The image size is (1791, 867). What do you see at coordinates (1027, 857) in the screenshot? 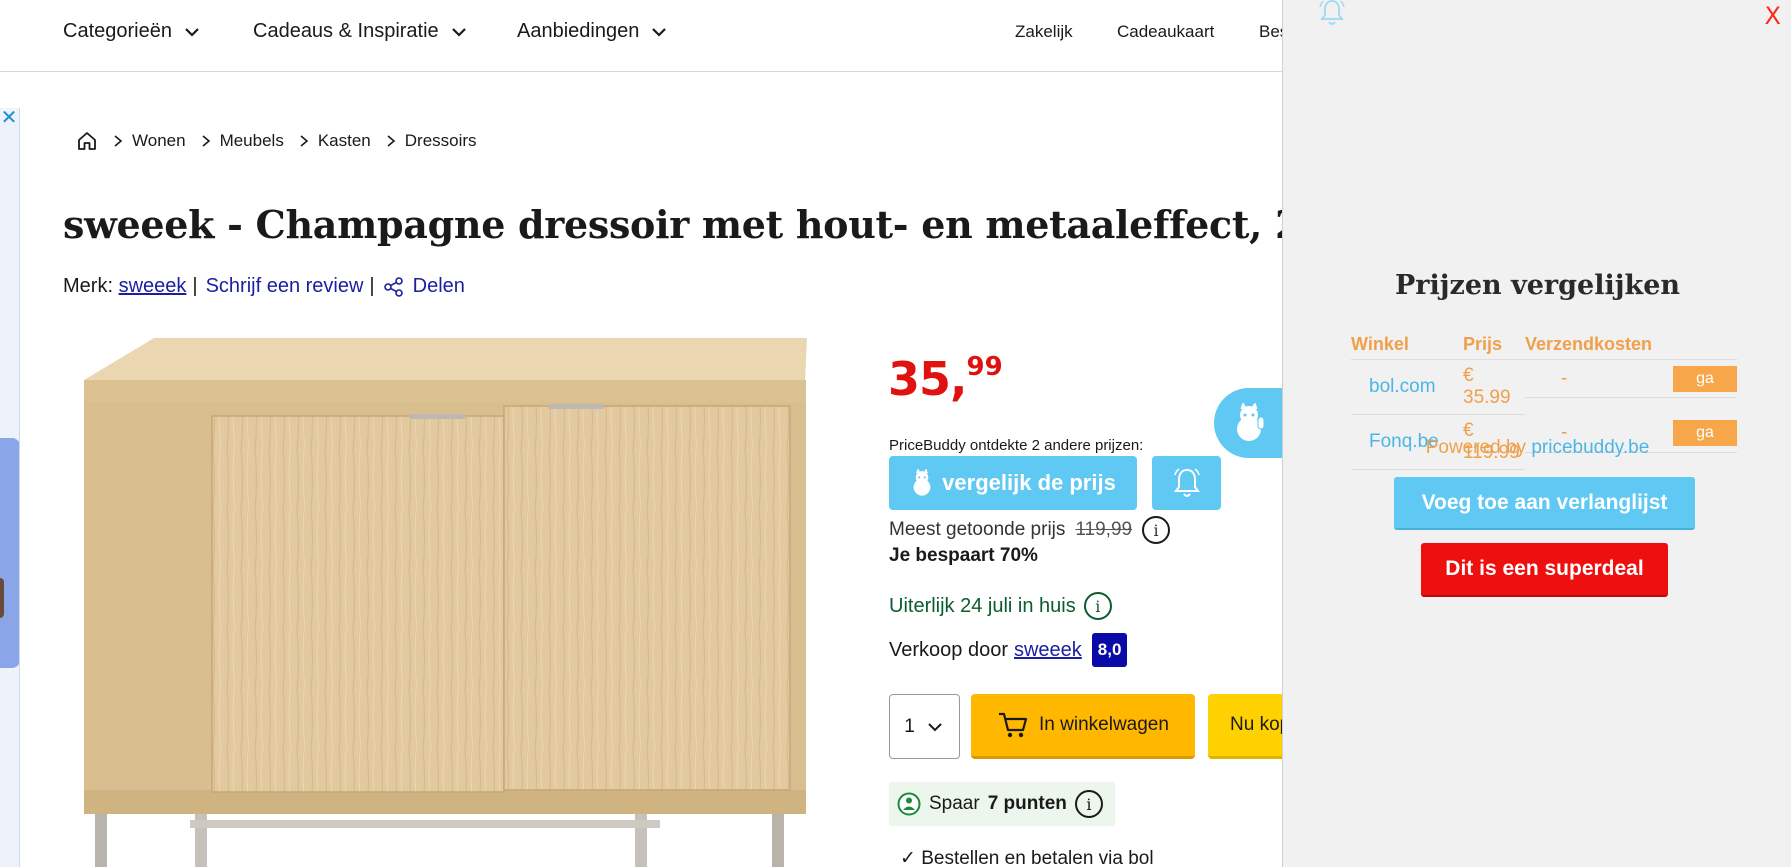
I see `order-info-line: ✓ Bestellen en betalen via bol` at bounding box center [1027, 857].